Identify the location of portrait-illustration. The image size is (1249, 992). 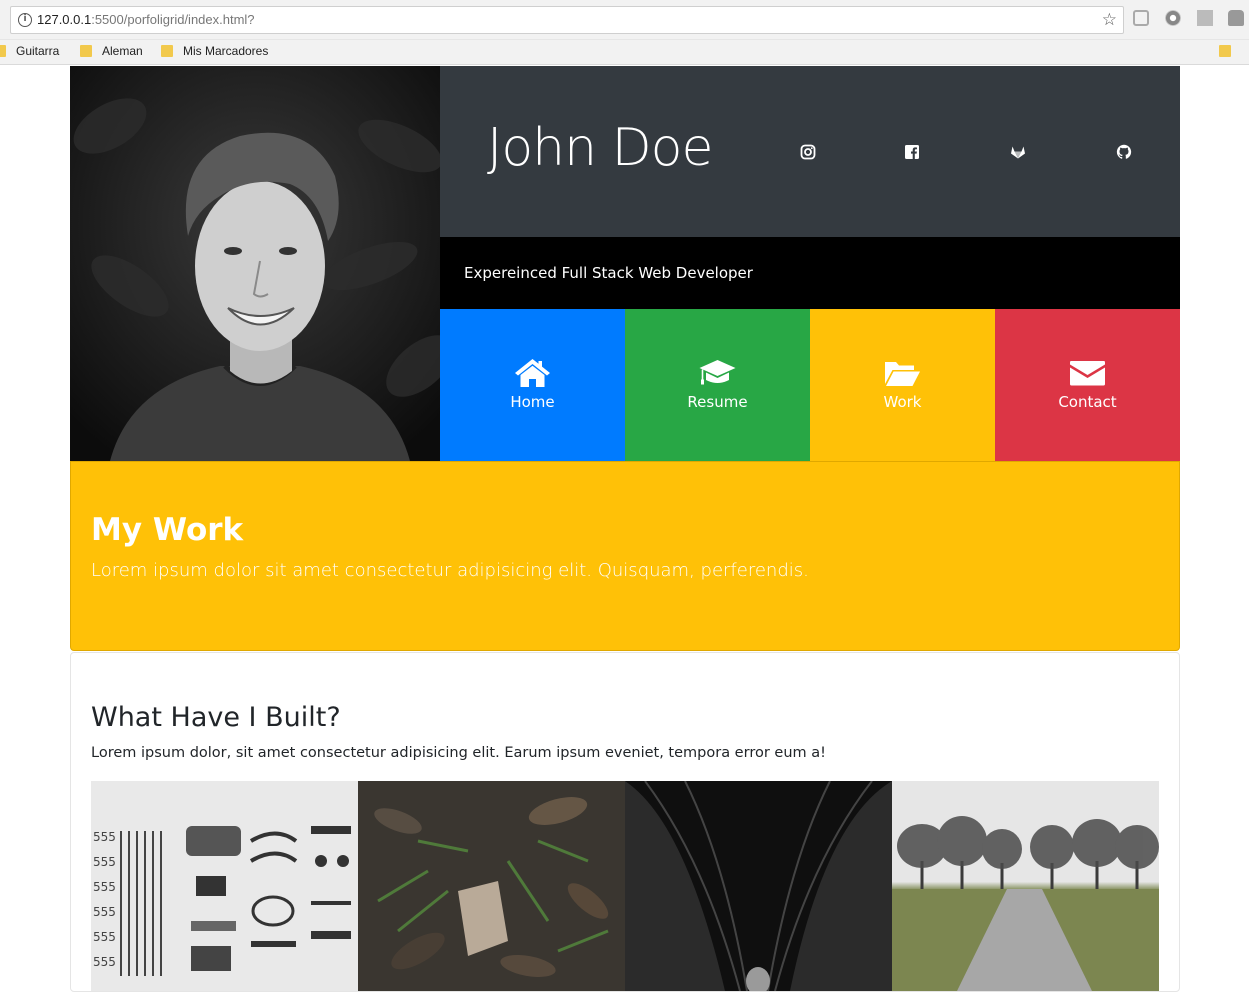
(255, 263).